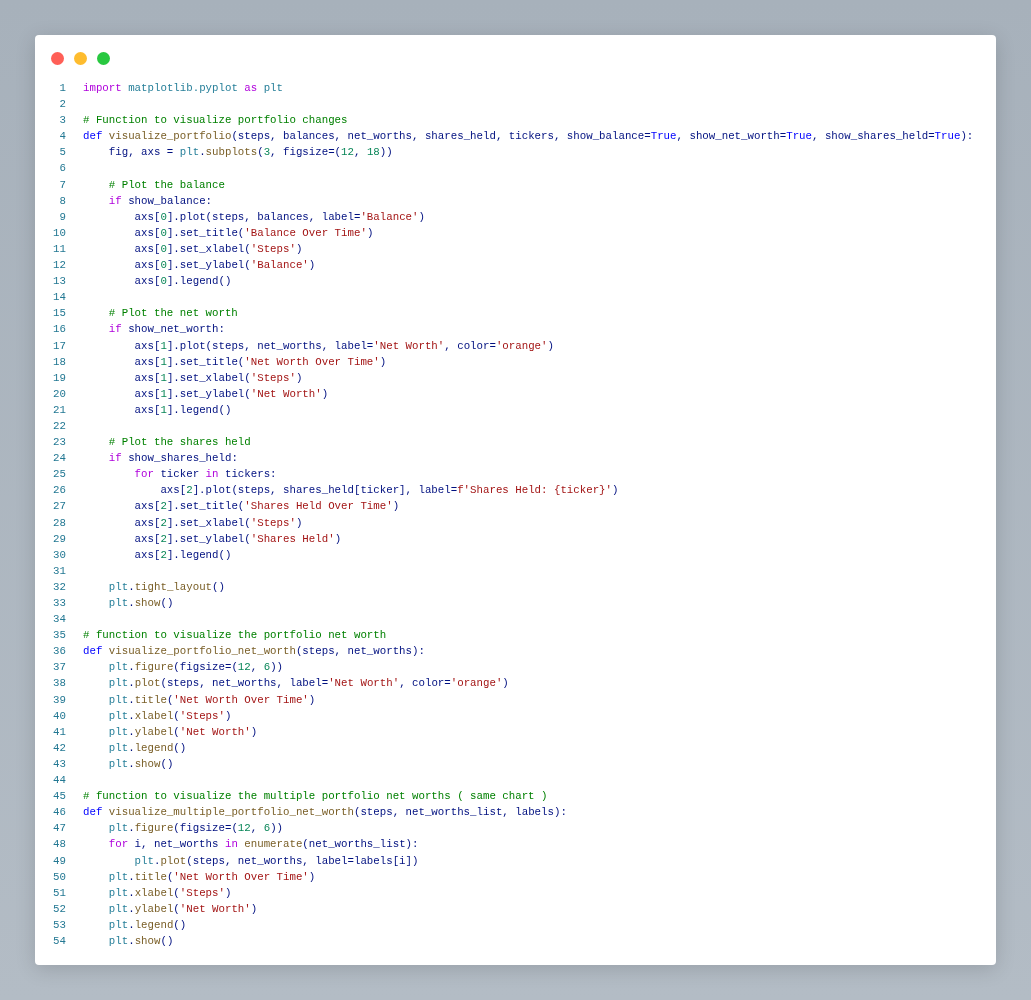  Describe the element at coordinates (59, 491) in the screenshot. I see `line-number: 26` at that location.